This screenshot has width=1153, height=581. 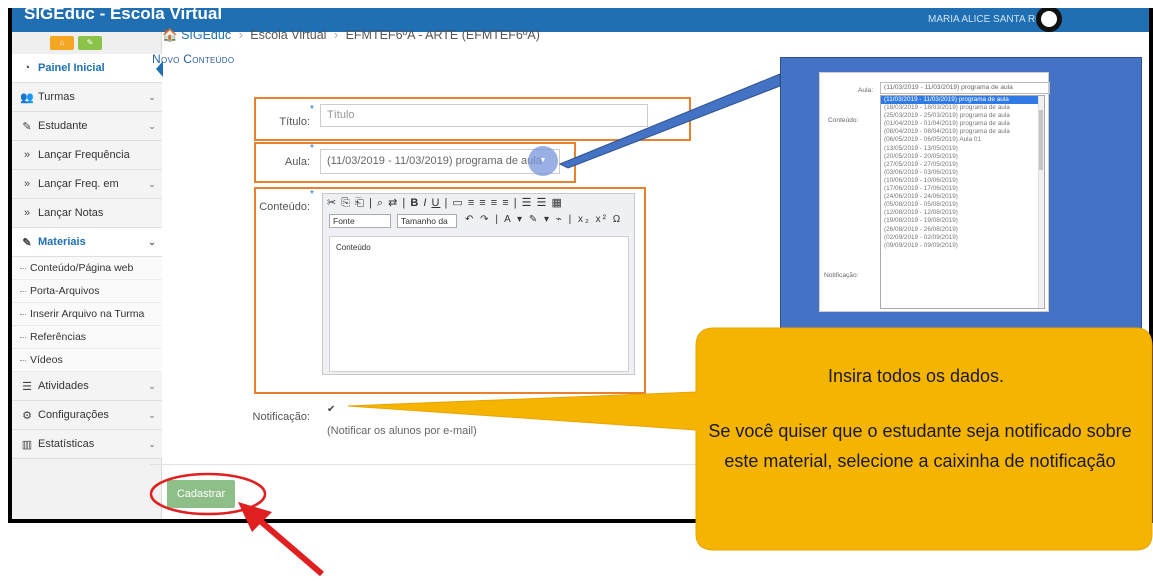 What do you see at coordinates (281, 417) in the screenshot?
I see `notificacao-label: Notificação:` at bounding box center [281, 417].